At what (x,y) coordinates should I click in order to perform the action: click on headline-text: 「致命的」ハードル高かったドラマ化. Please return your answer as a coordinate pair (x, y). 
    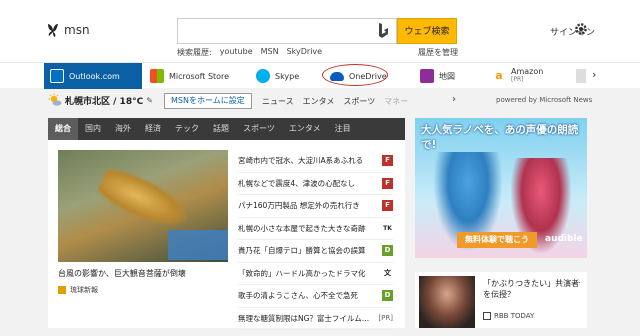
    Looking at the image, I should click on (302, 273).